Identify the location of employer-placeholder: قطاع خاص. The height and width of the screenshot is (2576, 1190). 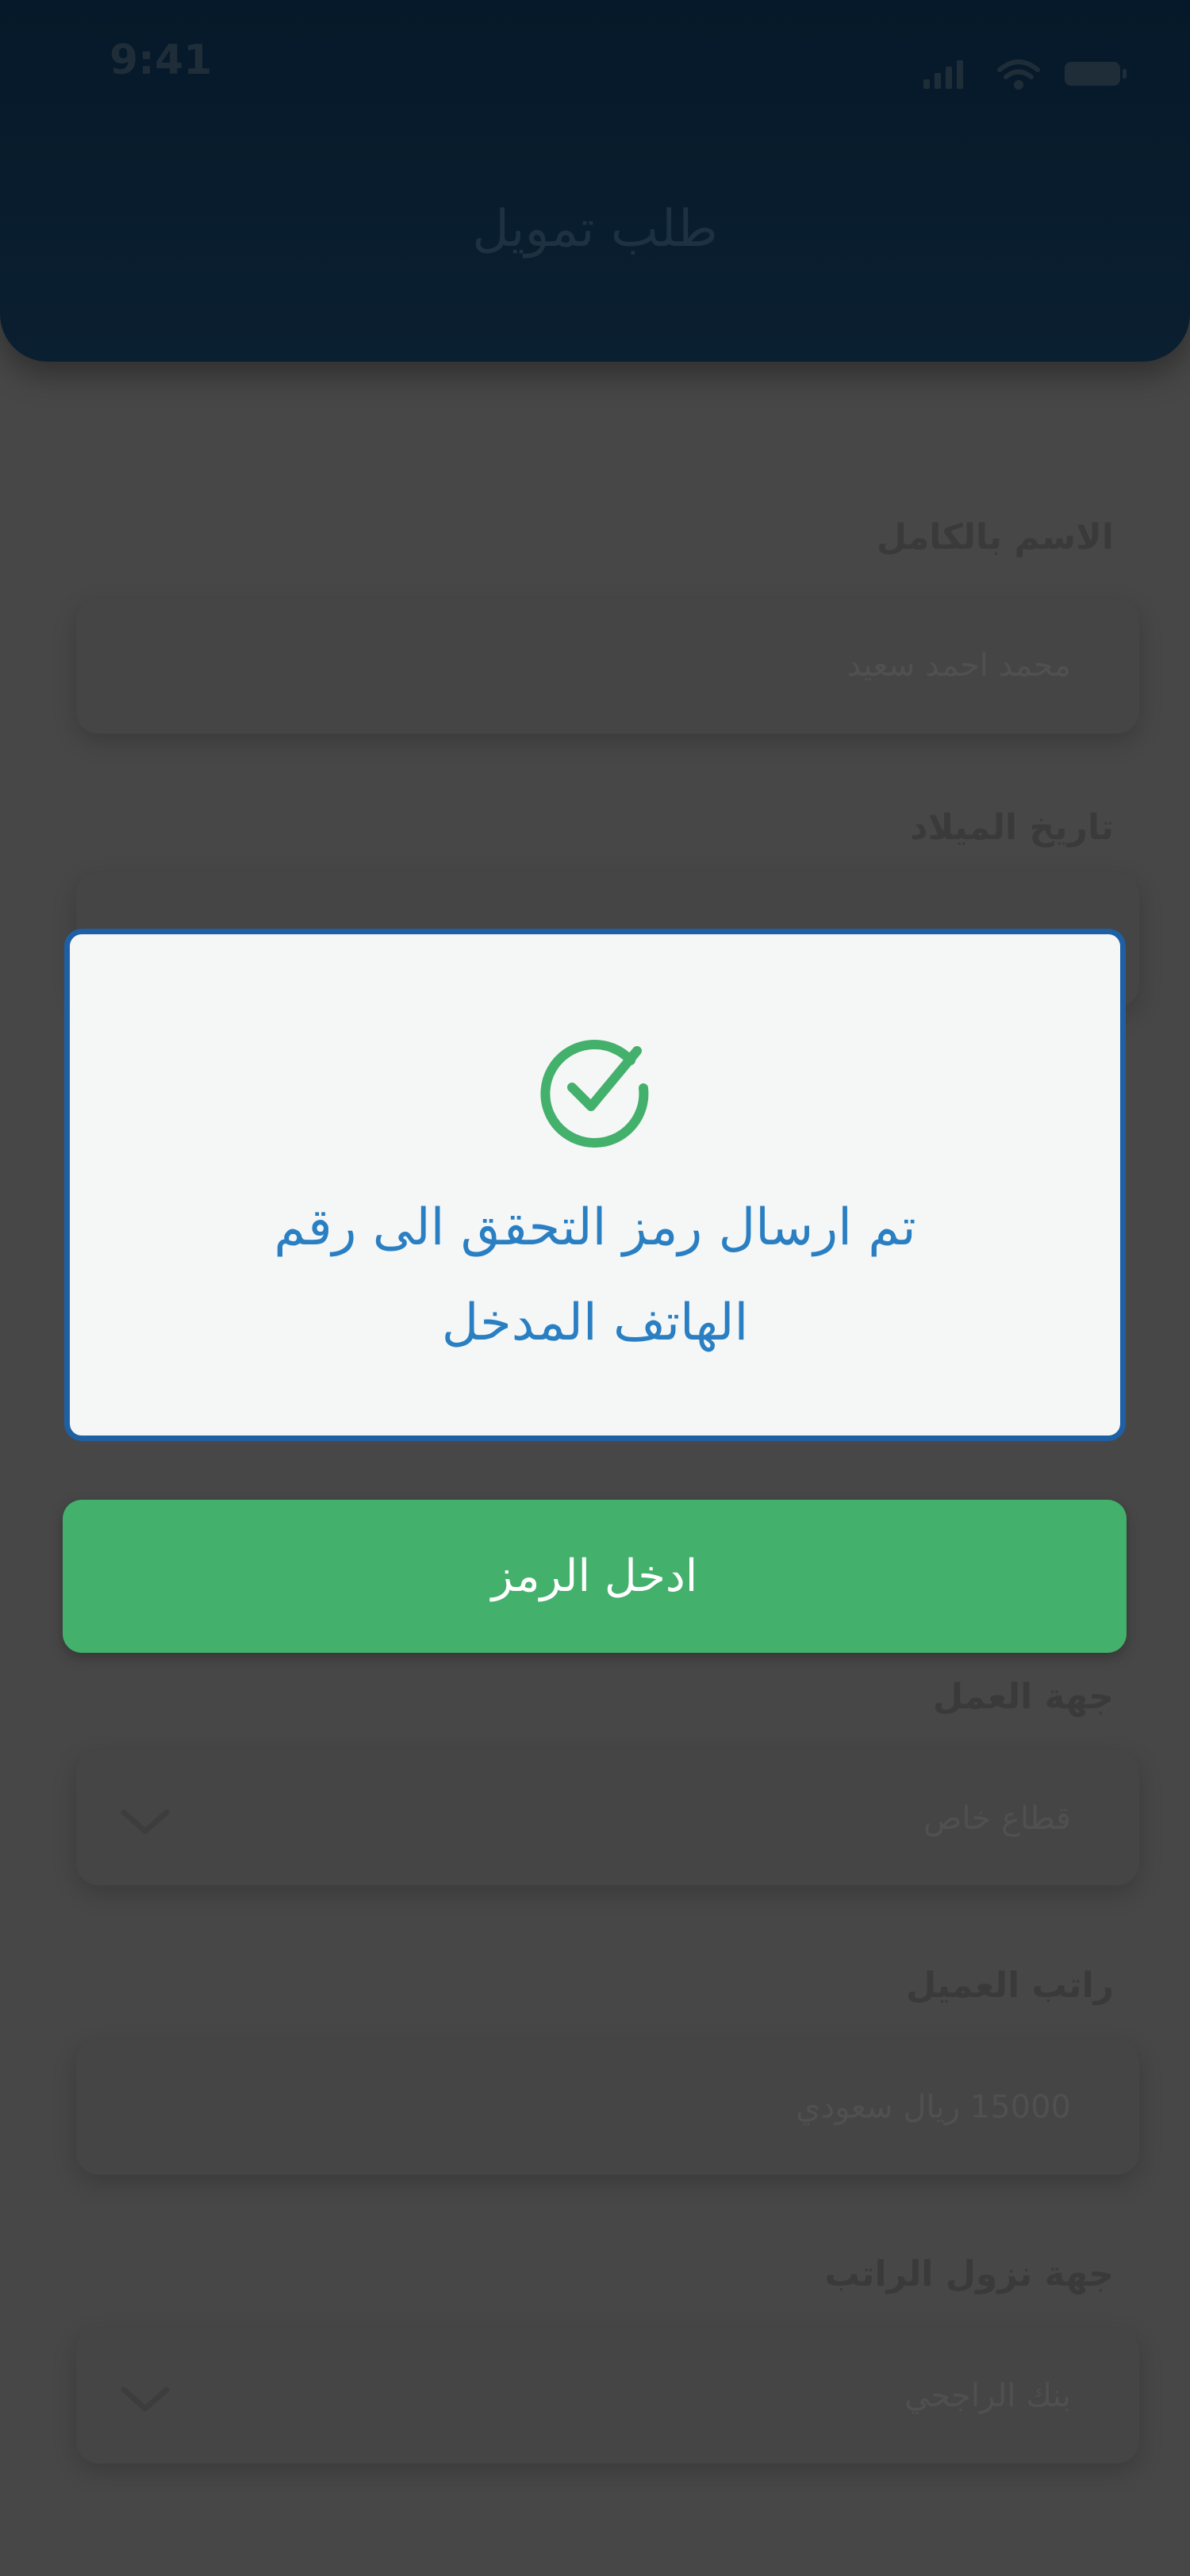
(997, 1818).